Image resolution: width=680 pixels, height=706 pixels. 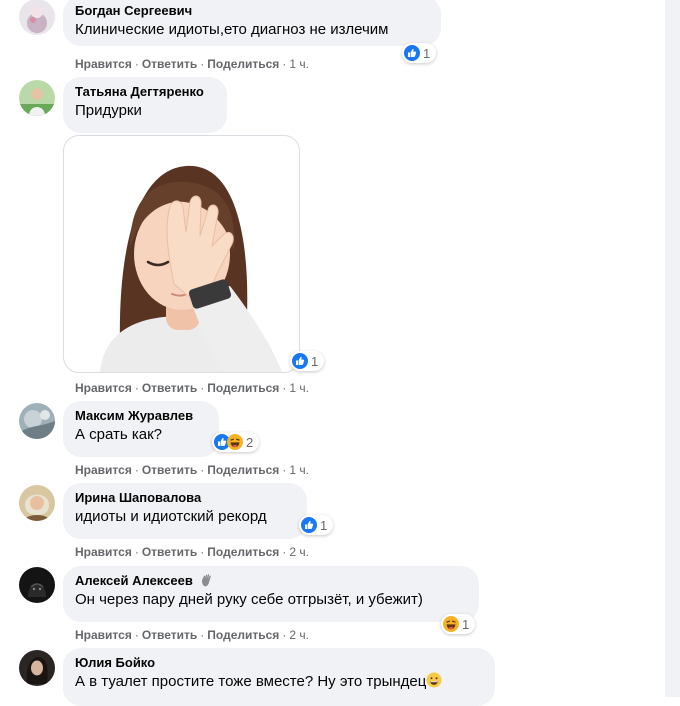 What do you see at coordinates (145, 105) in the screenshot?
I see `comment-bubble: Татьяна Дегтяренко Придурки` at bounding box center [145, 105].